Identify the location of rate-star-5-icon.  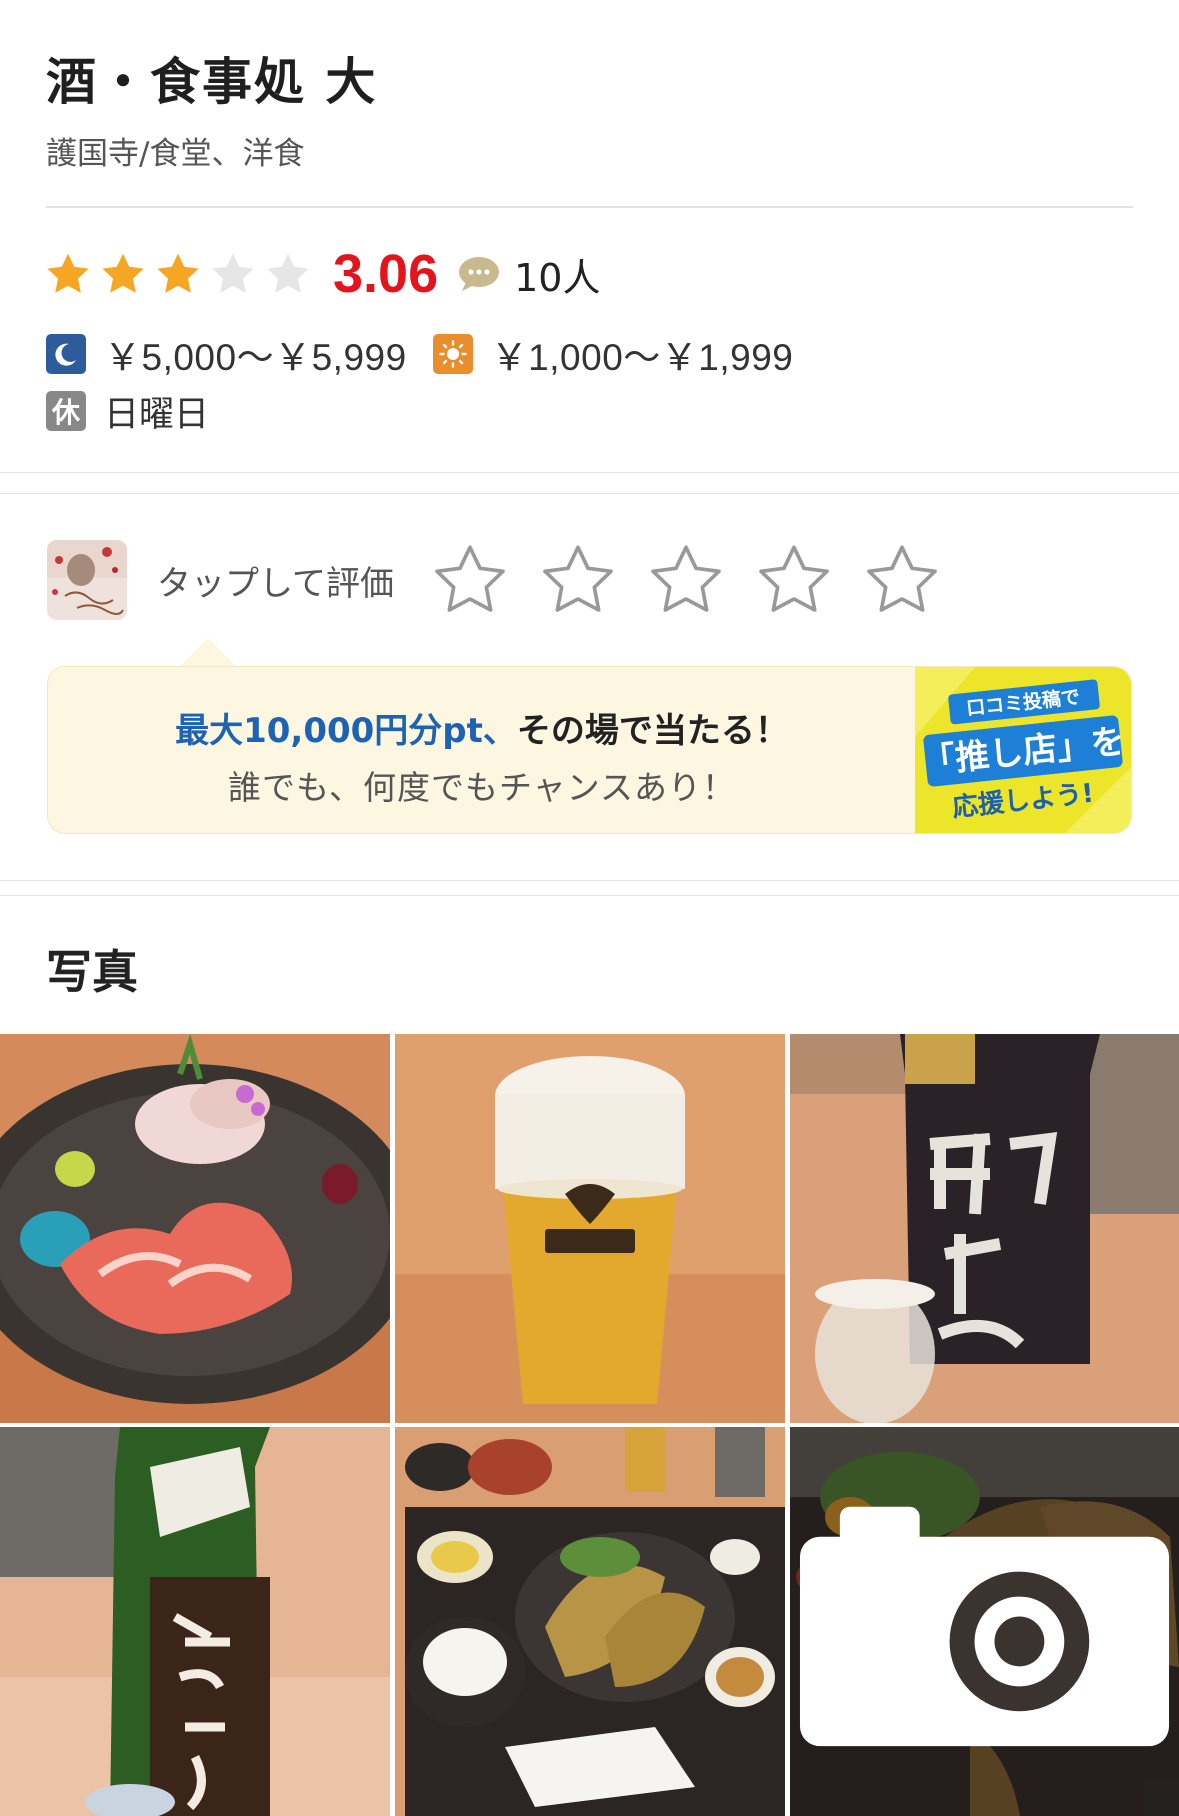
(902, 580).